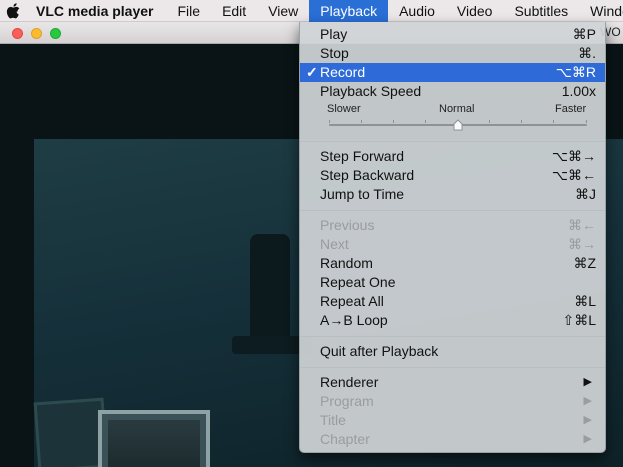 The image size is (623, 467). Describe the element at coordinates (452, 401) in the screenshot. I see `menu-item-program: Program ▶` at that location.